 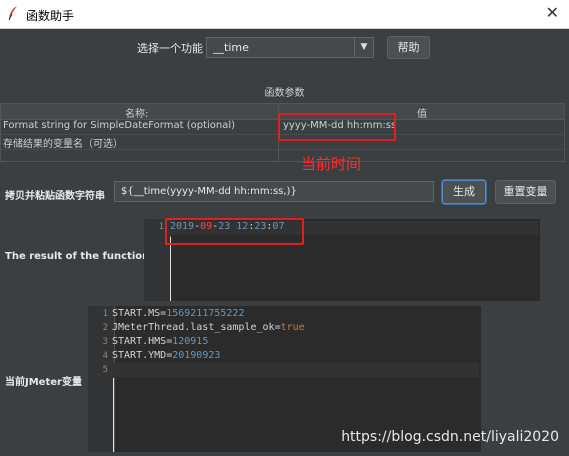 I want to click on window-title: 函数助手, so click(x=50, y=16).